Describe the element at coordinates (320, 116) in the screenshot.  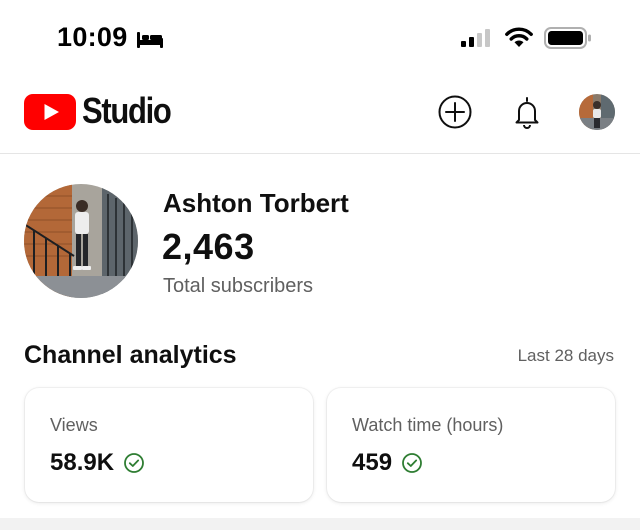
I see `app-header: Studio` at that location.